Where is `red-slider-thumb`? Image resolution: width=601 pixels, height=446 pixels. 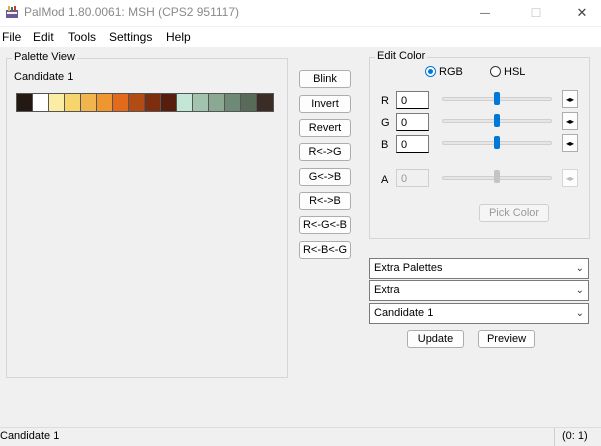 red-slider-thumb is located at coordinates (497, 98).